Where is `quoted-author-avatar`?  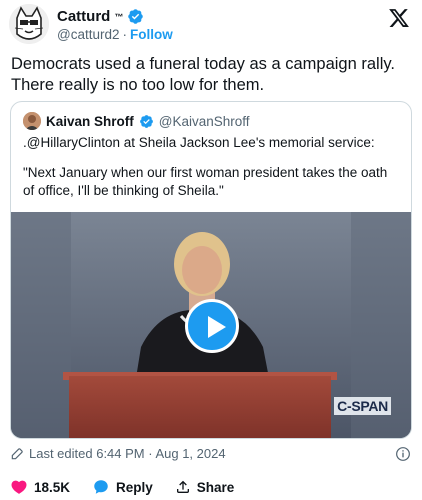
quoted-author-avatar is located at coordinates (32, 121).